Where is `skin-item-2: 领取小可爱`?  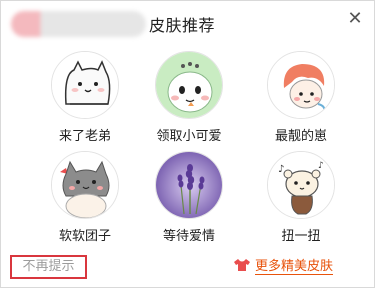 skin-item-2: 领取小可爱 is located at coordinates (189, 101).